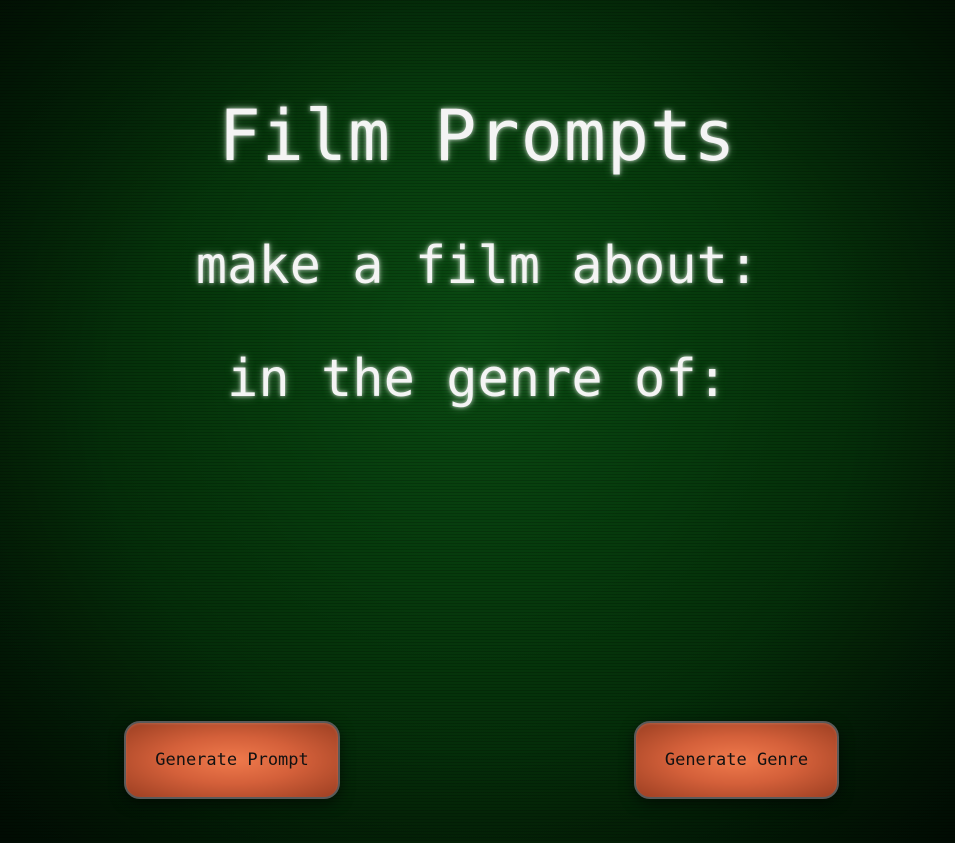  What do you see at coordinates (477, 136) in the screenshot?
I see `page-title: Film Prompts` at bounding box center [477, 136].